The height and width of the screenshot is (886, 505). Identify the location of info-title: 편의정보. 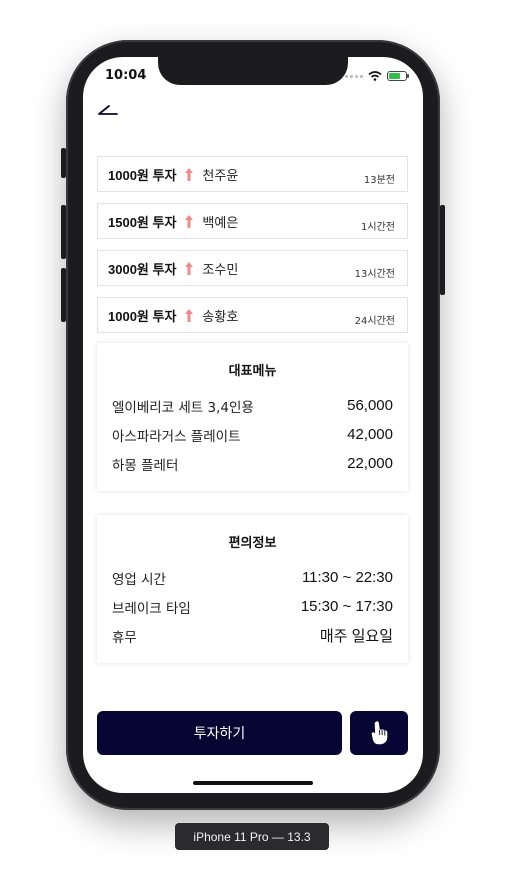
(252, 543).